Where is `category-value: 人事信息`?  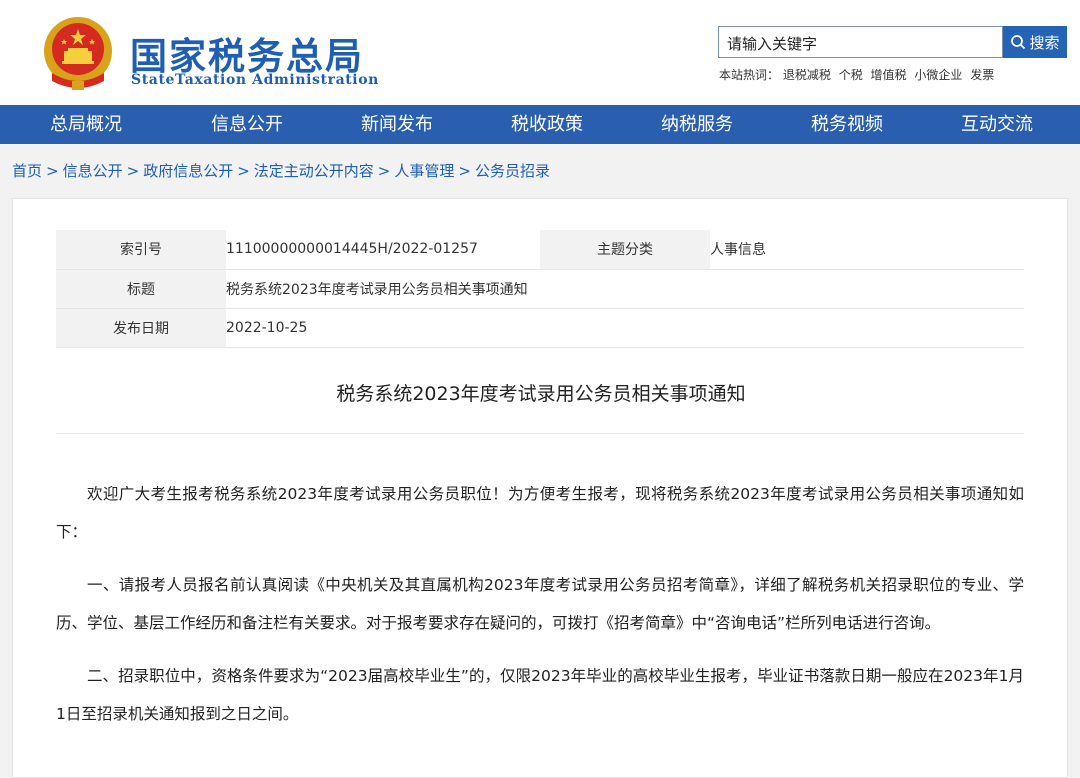 category-value: 人事信息 is located at coordinates (867, 250).